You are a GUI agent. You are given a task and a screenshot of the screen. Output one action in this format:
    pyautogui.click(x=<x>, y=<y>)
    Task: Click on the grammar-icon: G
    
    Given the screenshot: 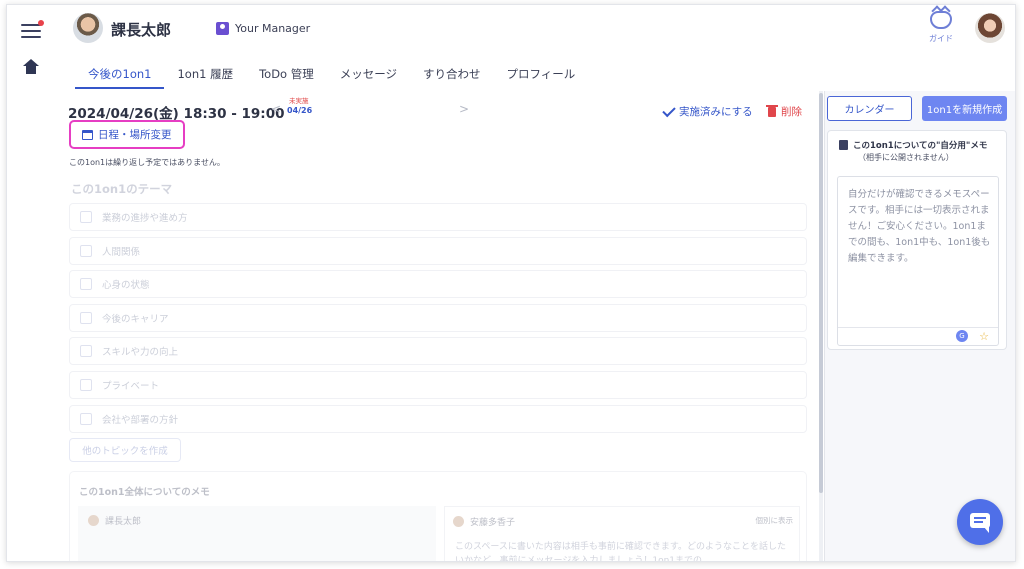 What is the action you would take?
    pyautogui.click(x=962, y=336)
    